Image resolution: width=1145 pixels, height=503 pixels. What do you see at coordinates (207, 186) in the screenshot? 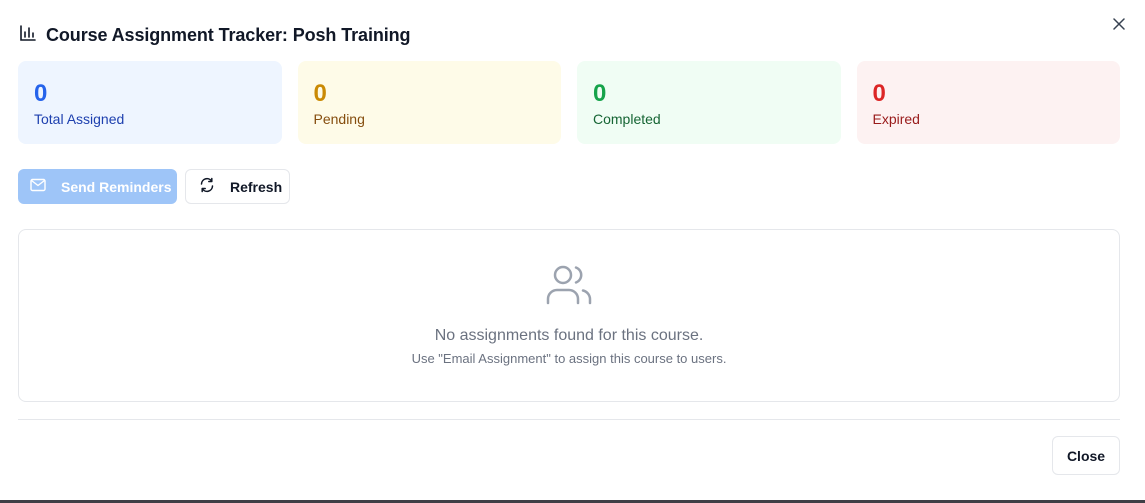
I see `refresh-icon` at bounding box center [207, 186].